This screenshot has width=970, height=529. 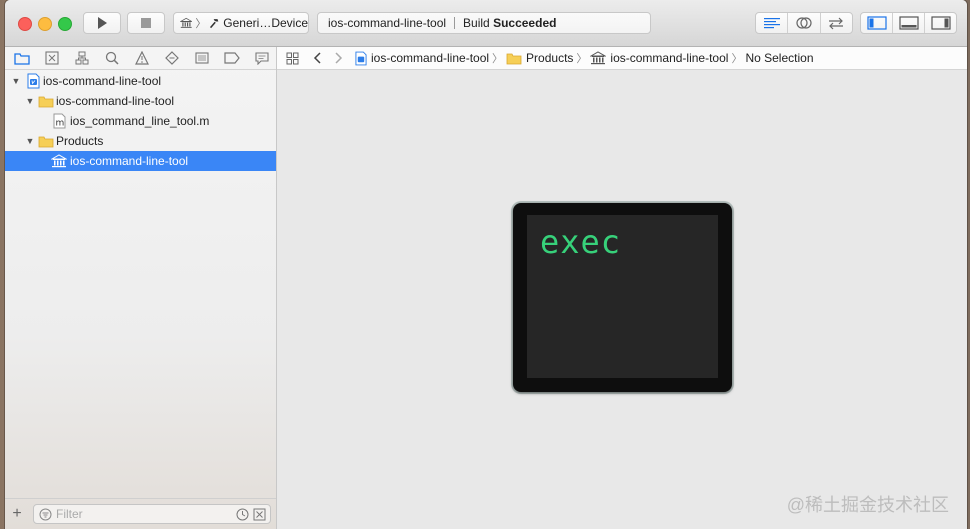 I want to click on navigator-tab-bar, so click(x=140, y=58).